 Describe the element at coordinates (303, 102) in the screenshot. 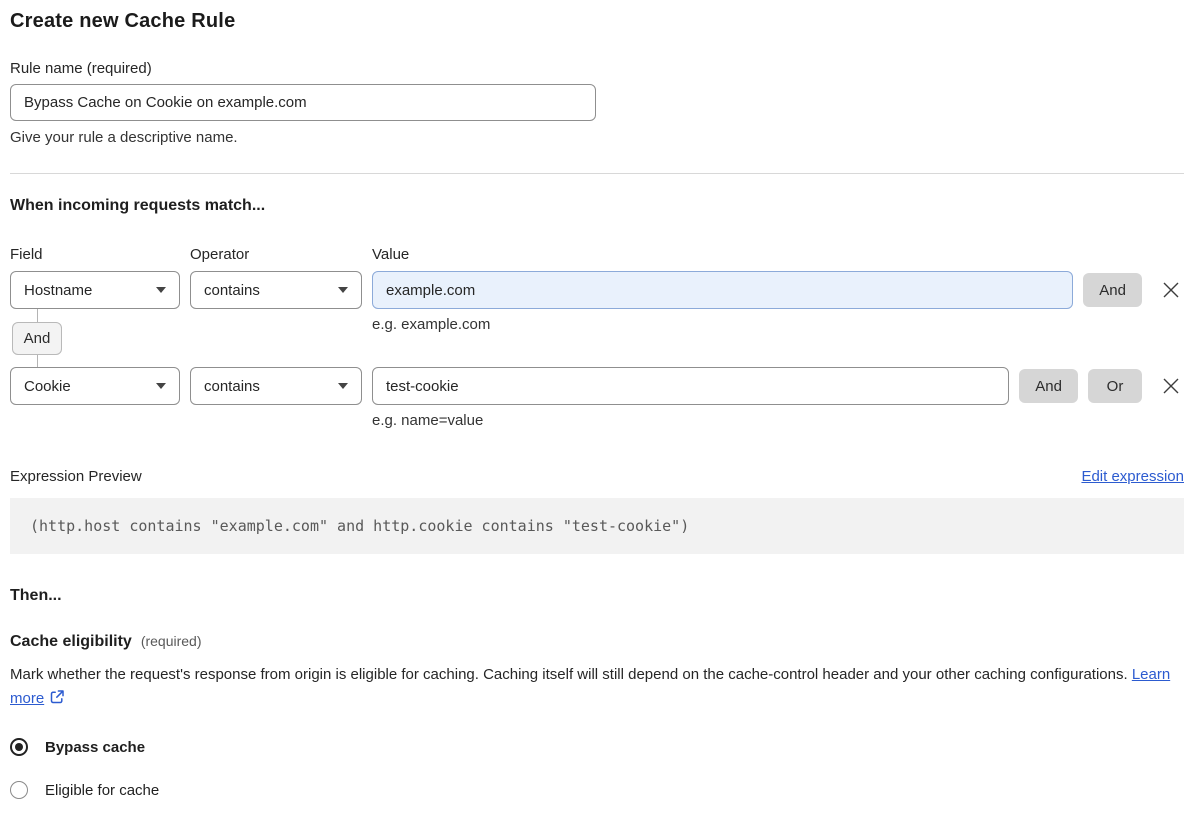

I see `rule-name-input` at that location.